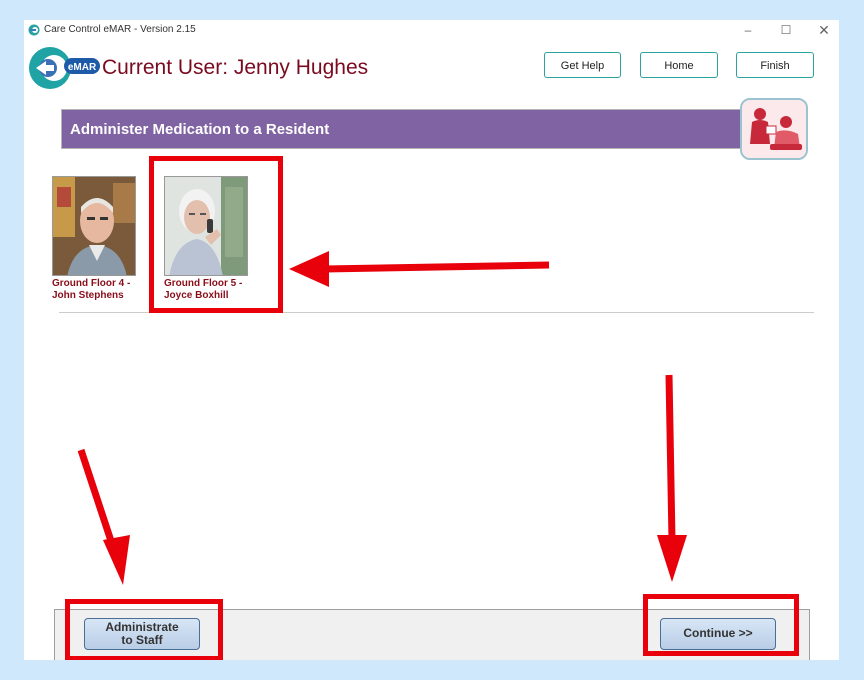 This screenshot has height=680, width=864. What do you see at coordinates (419, 269) in the screenshot?
I see `arrow-to-resident` at bounding box center [419, 269].